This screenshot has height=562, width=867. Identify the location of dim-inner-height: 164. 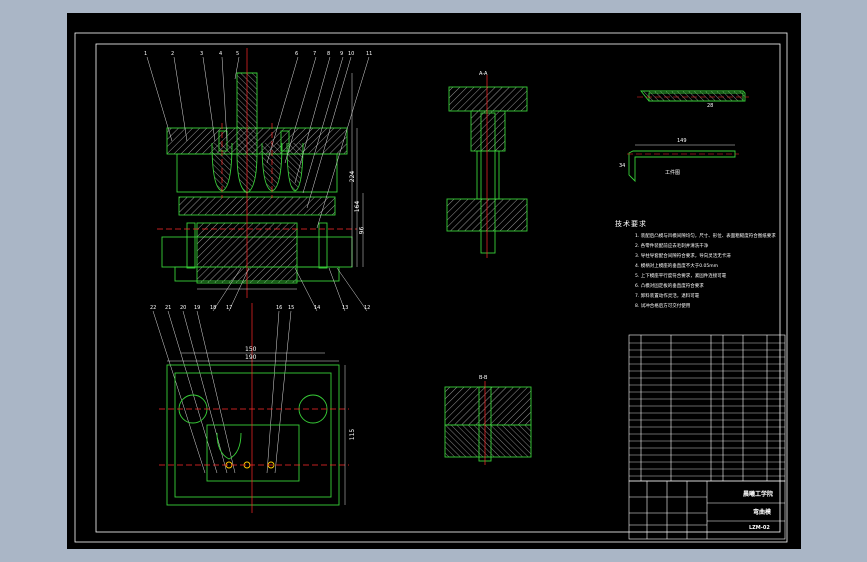
(358, 206).